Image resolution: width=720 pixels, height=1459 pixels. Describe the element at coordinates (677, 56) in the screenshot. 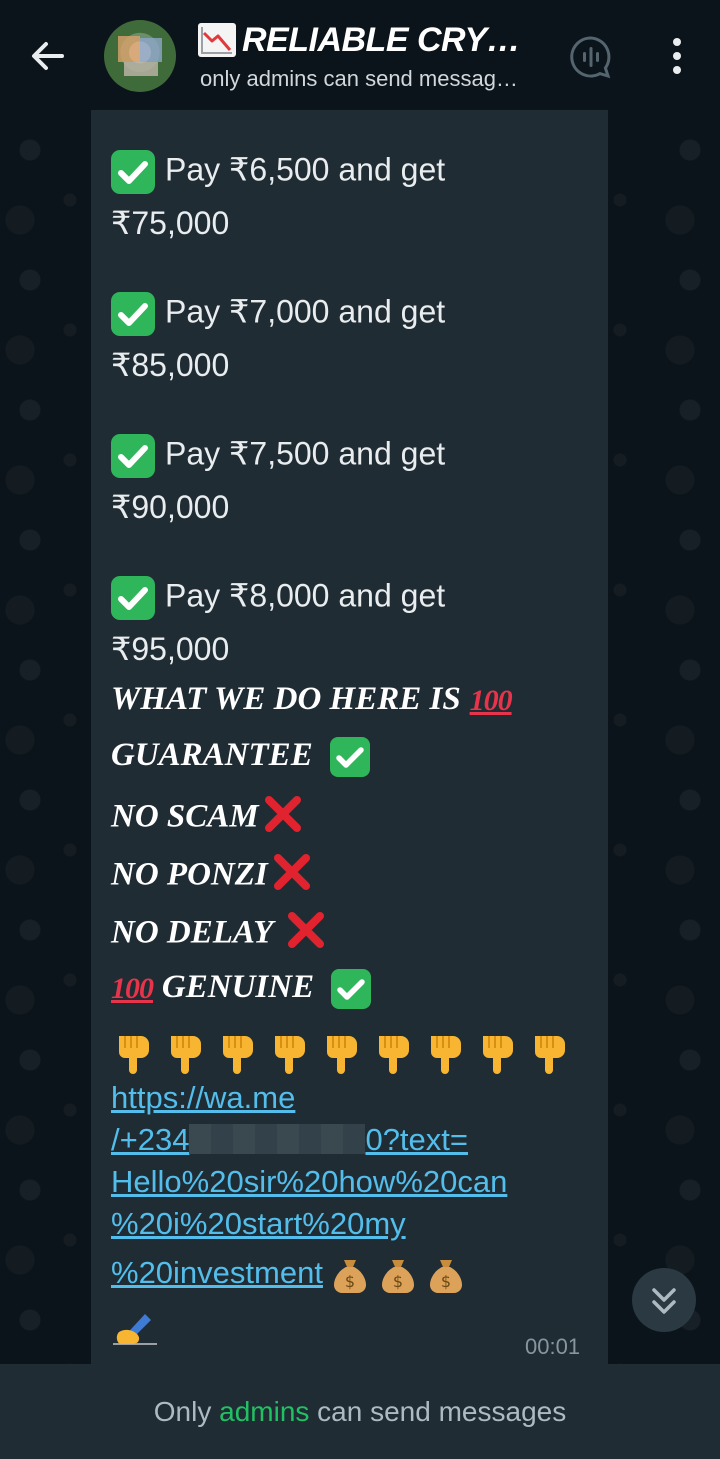

I see `more-options-icon` at that location.